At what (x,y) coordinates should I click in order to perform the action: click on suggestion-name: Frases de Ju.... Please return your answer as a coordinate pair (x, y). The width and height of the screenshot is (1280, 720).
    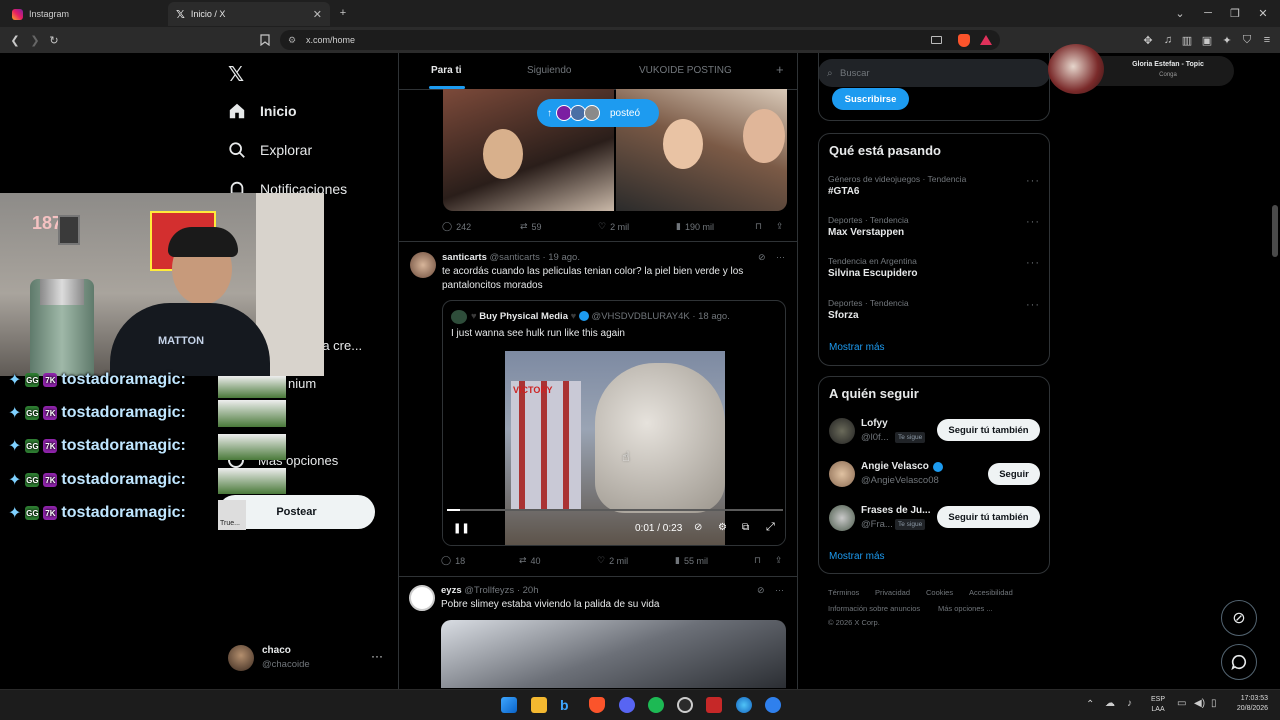
    Looking at the image, I should click on (895, 510).